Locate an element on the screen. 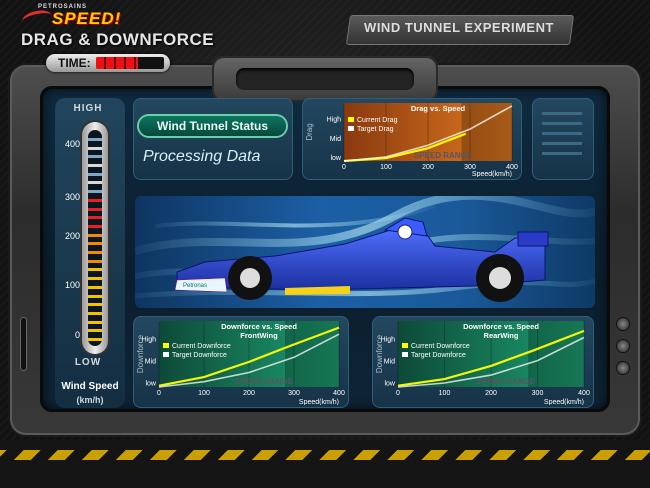  console-handle is located at coordinates (325, 79).